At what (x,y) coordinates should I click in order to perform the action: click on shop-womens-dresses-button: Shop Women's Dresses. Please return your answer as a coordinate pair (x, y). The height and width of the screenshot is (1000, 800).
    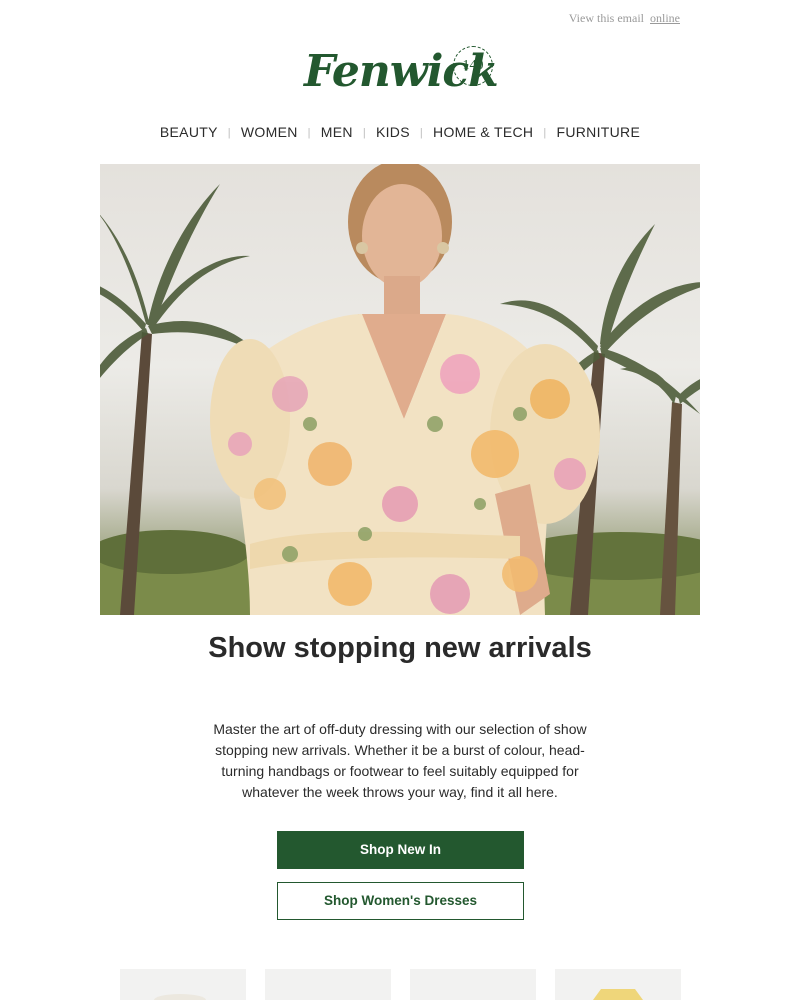
    Looking at the image, I should click on (400, 901).